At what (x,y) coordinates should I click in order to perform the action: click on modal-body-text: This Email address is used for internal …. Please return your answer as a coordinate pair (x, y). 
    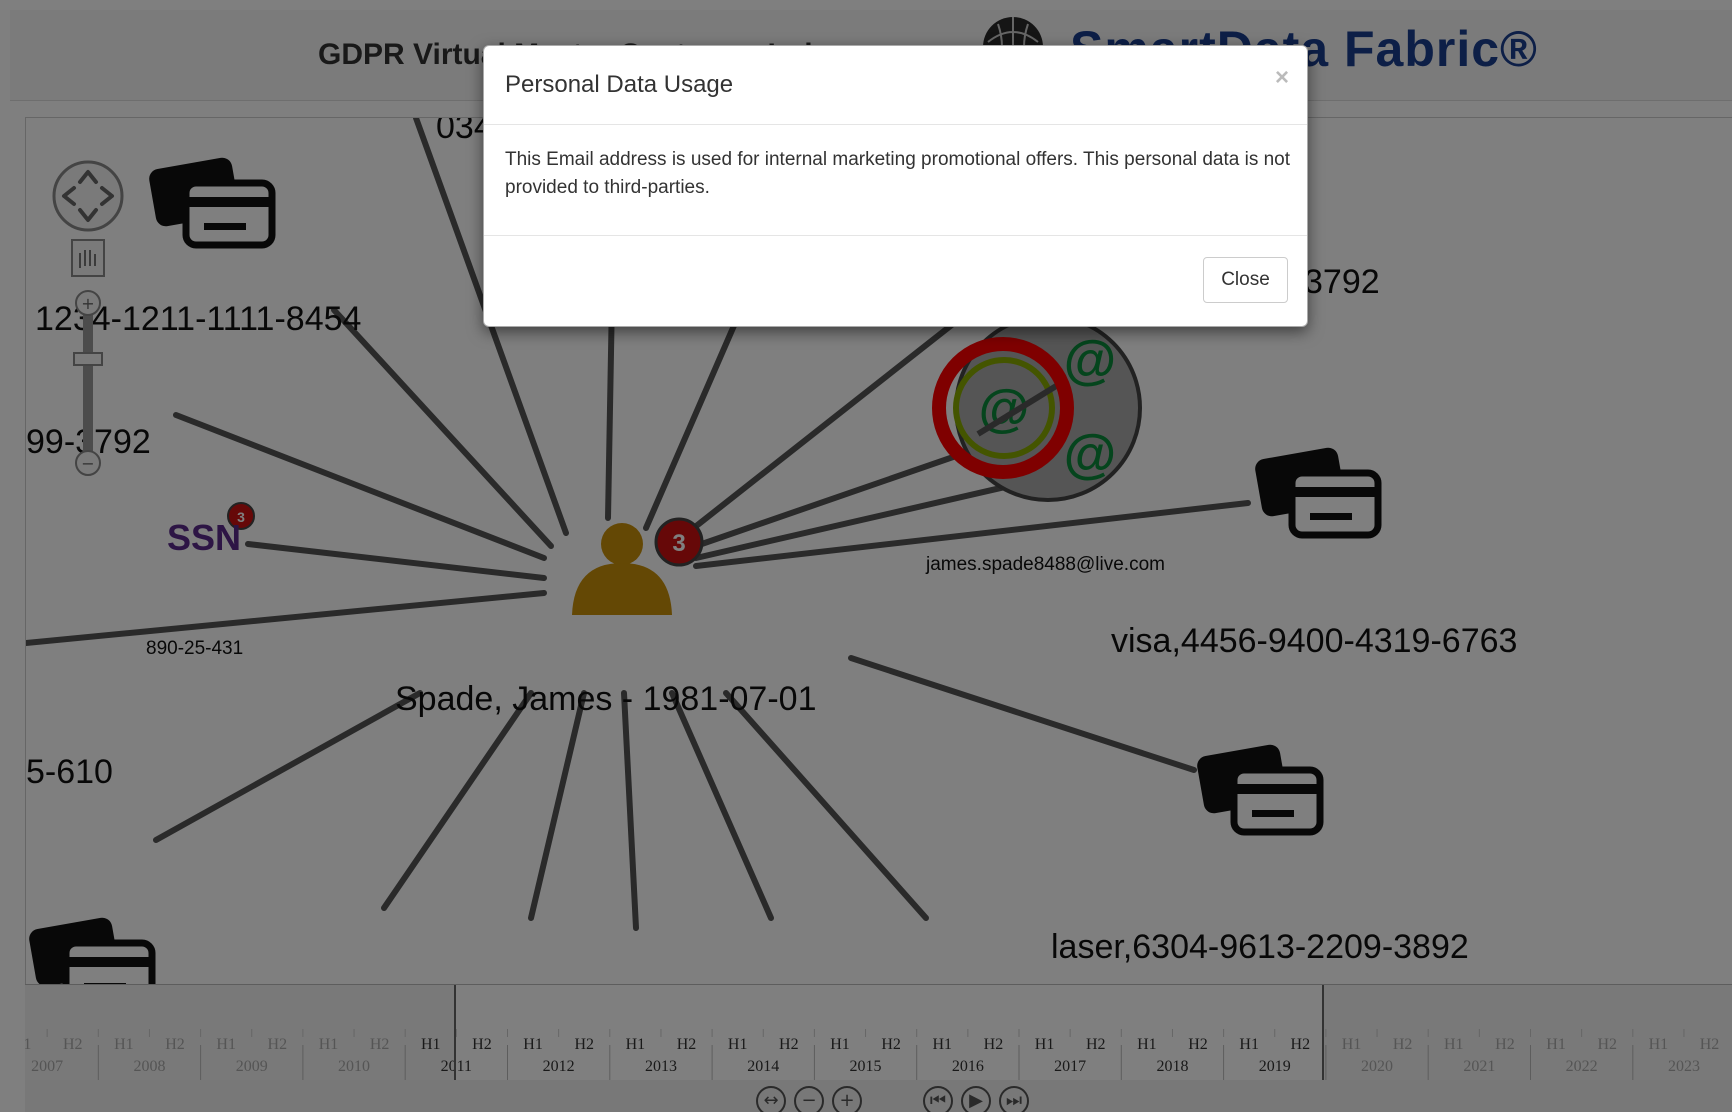
    Looking at the image, I should click on (898, 173).